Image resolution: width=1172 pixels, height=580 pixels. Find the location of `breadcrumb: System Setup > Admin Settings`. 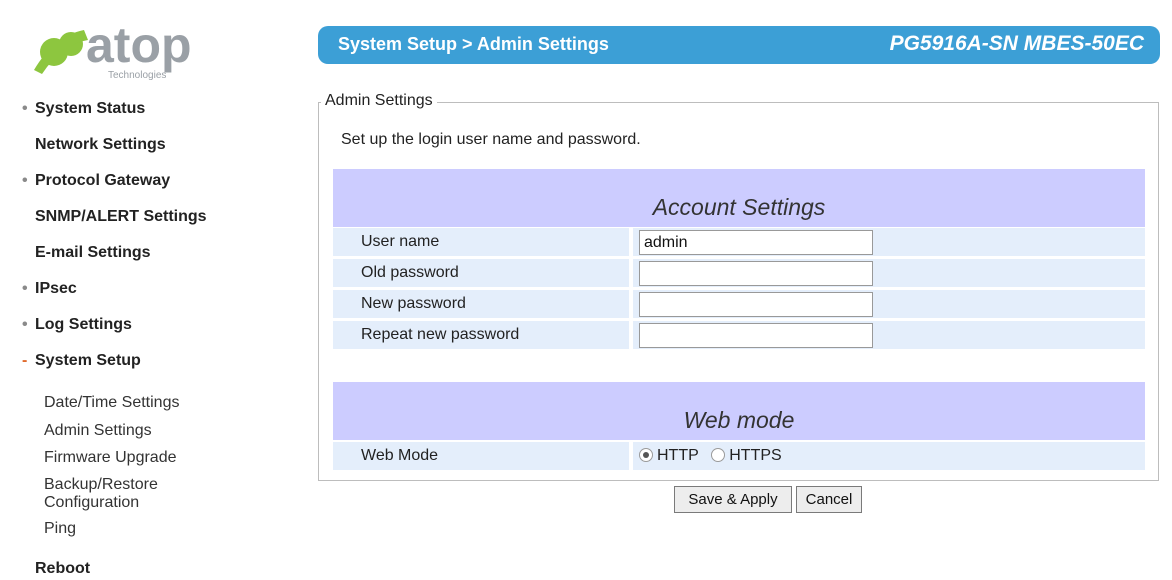

breadcrumb: System Setup > Admin Settings is located at coordinates (473, 44).